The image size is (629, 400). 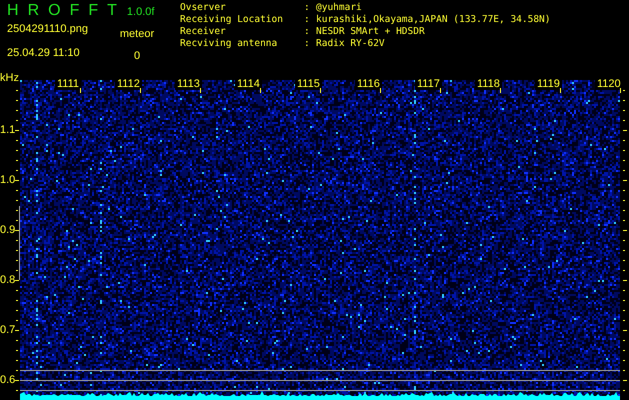 I want to click on frequency-label: 1111, so click(x=68, y=84).